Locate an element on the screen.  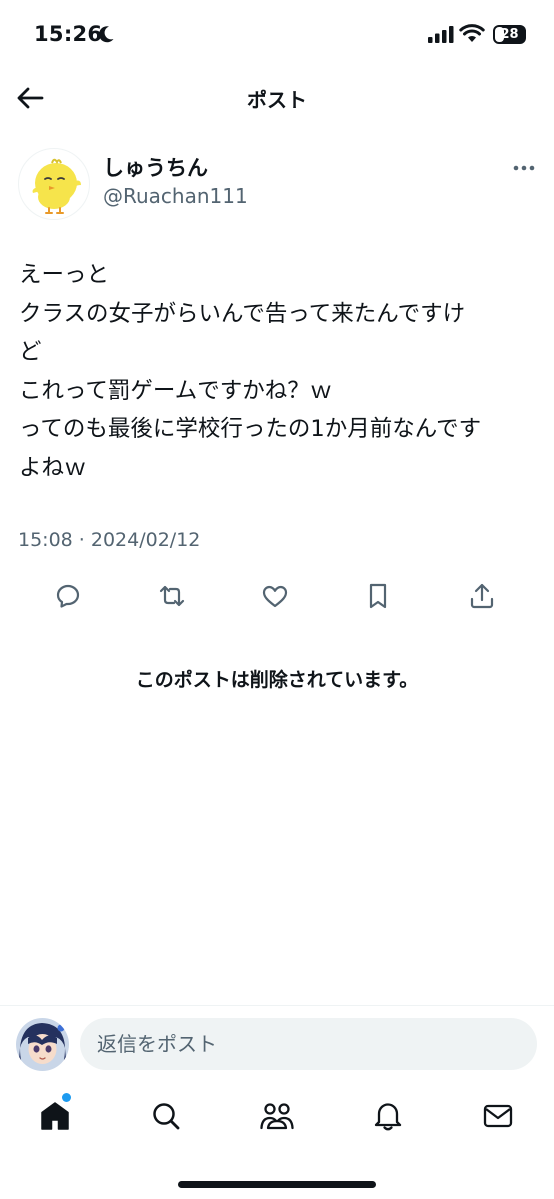
tab-communities is located at coordinates (277, 1116).